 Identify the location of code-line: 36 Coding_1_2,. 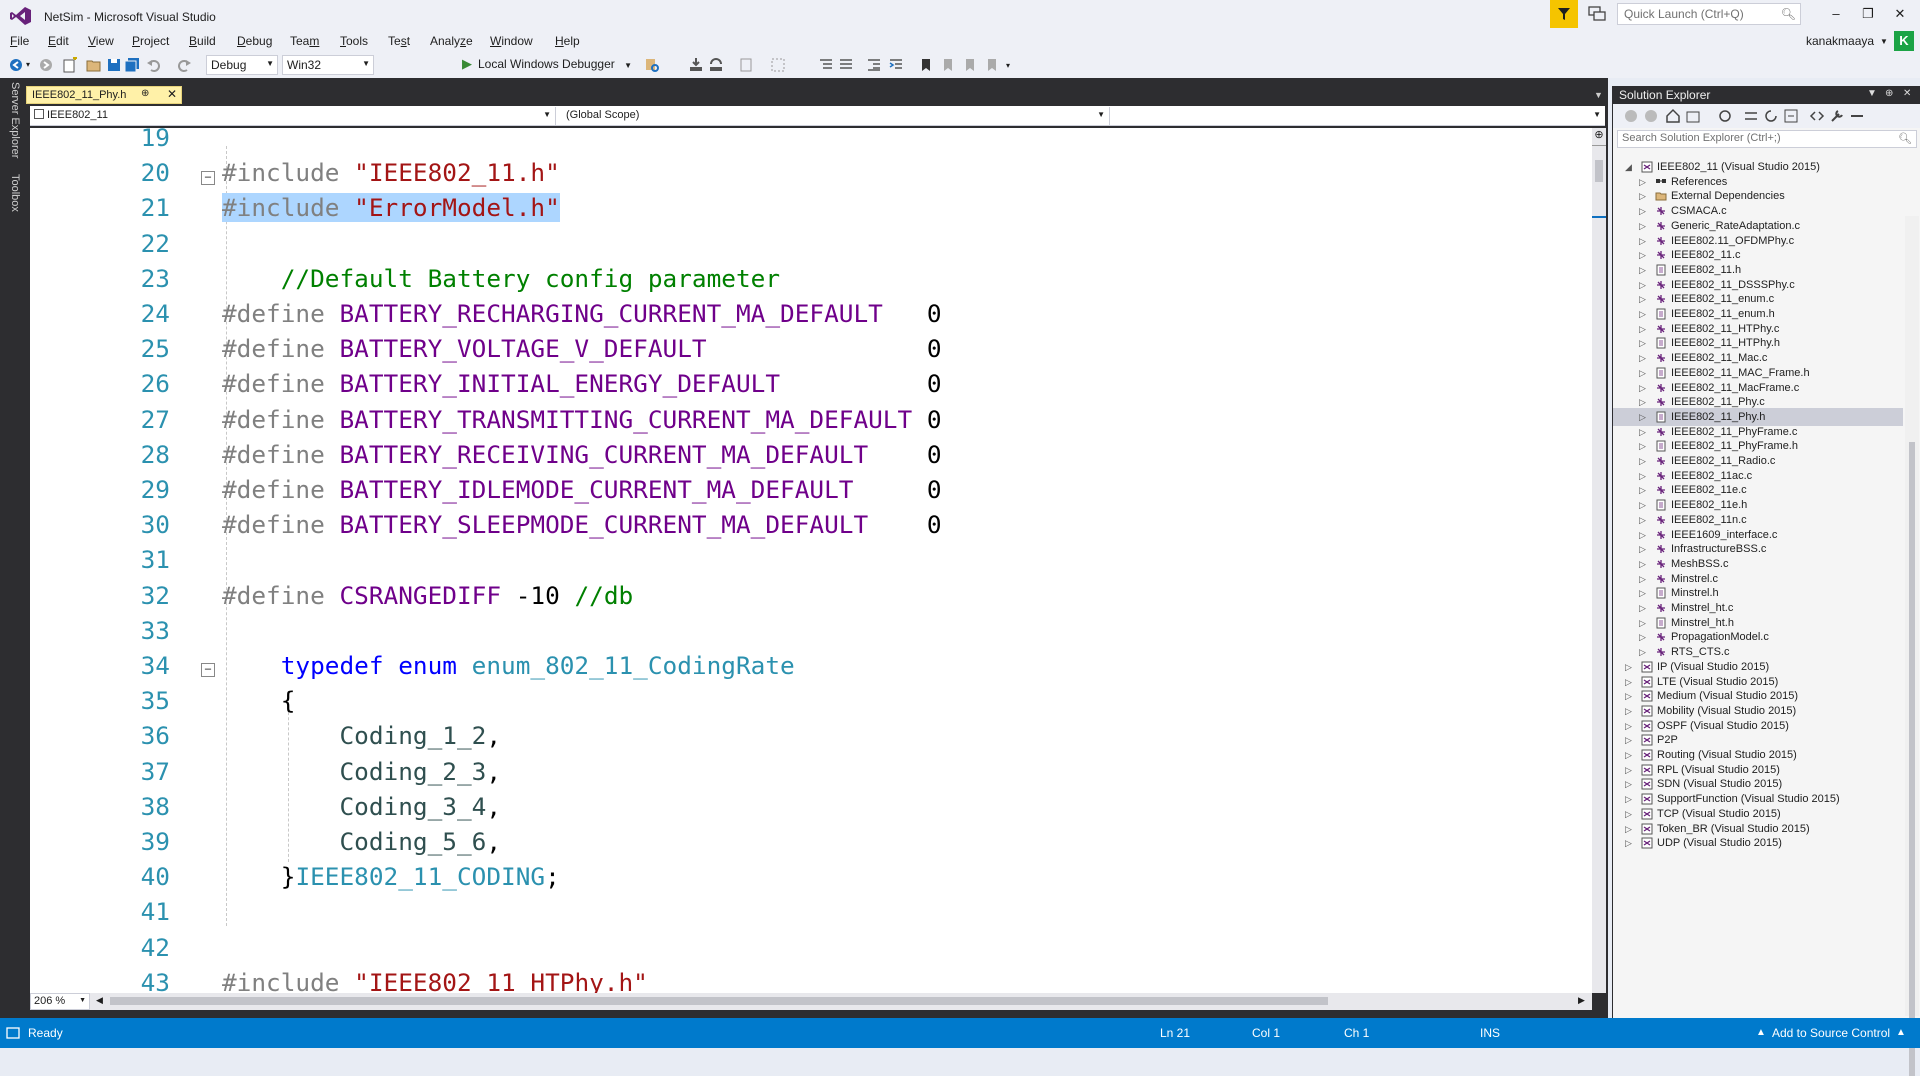
(811, 735).